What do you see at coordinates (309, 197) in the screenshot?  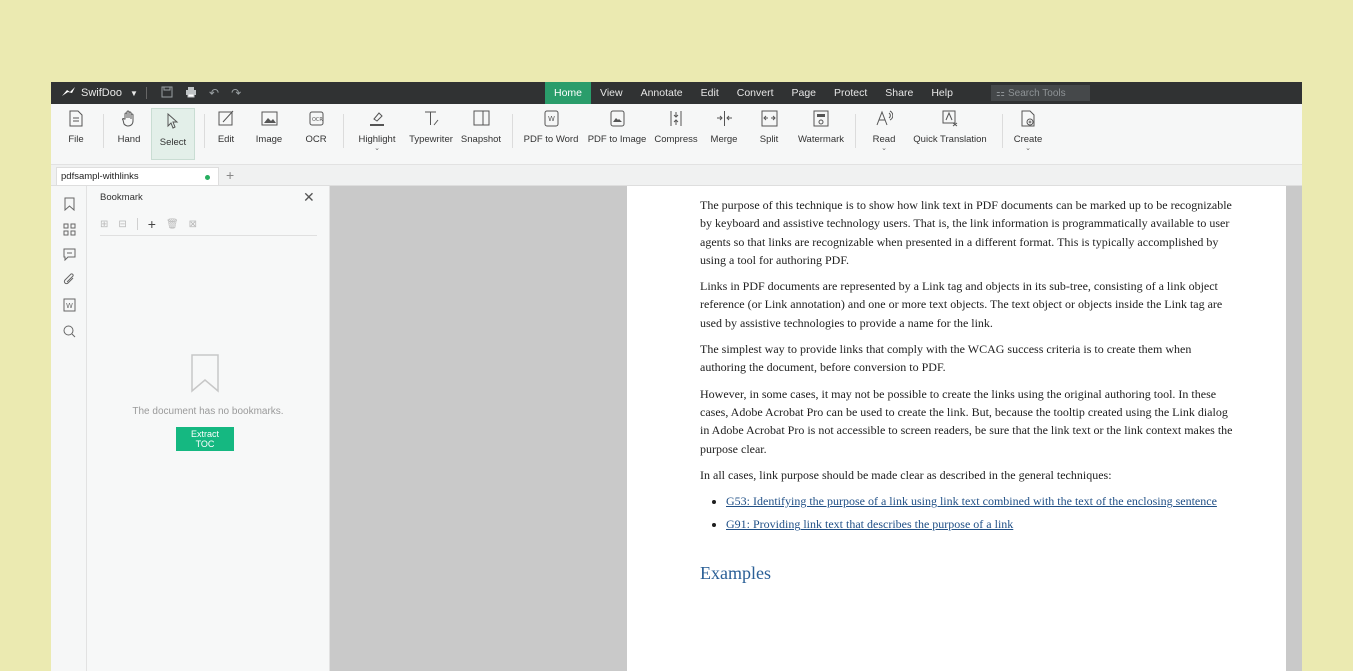 I see `close-icon: ✕` at bounding box center [309, 197].